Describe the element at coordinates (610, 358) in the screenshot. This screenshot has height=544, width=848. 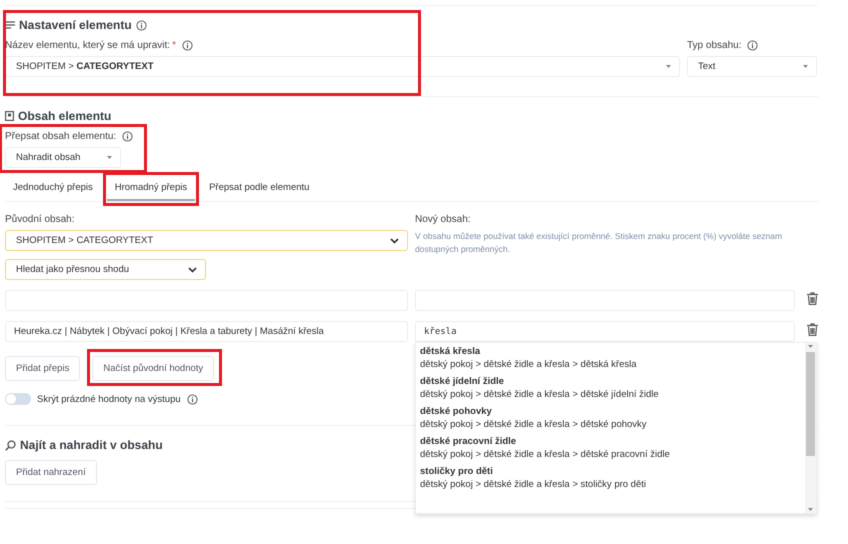
I see `suggestion-item: dětská křesla dětský pokoj > dětské židle a křesla > dětská křesla` at that location.